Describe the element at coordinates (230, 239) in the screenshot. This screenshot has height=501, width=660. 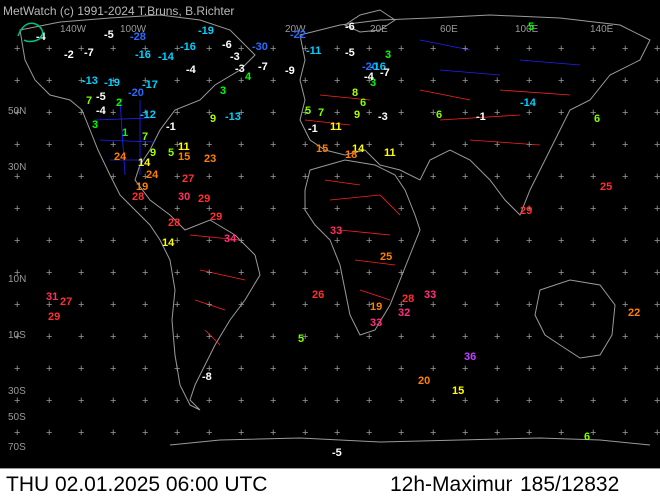
I see `station-value: 34` at that location.